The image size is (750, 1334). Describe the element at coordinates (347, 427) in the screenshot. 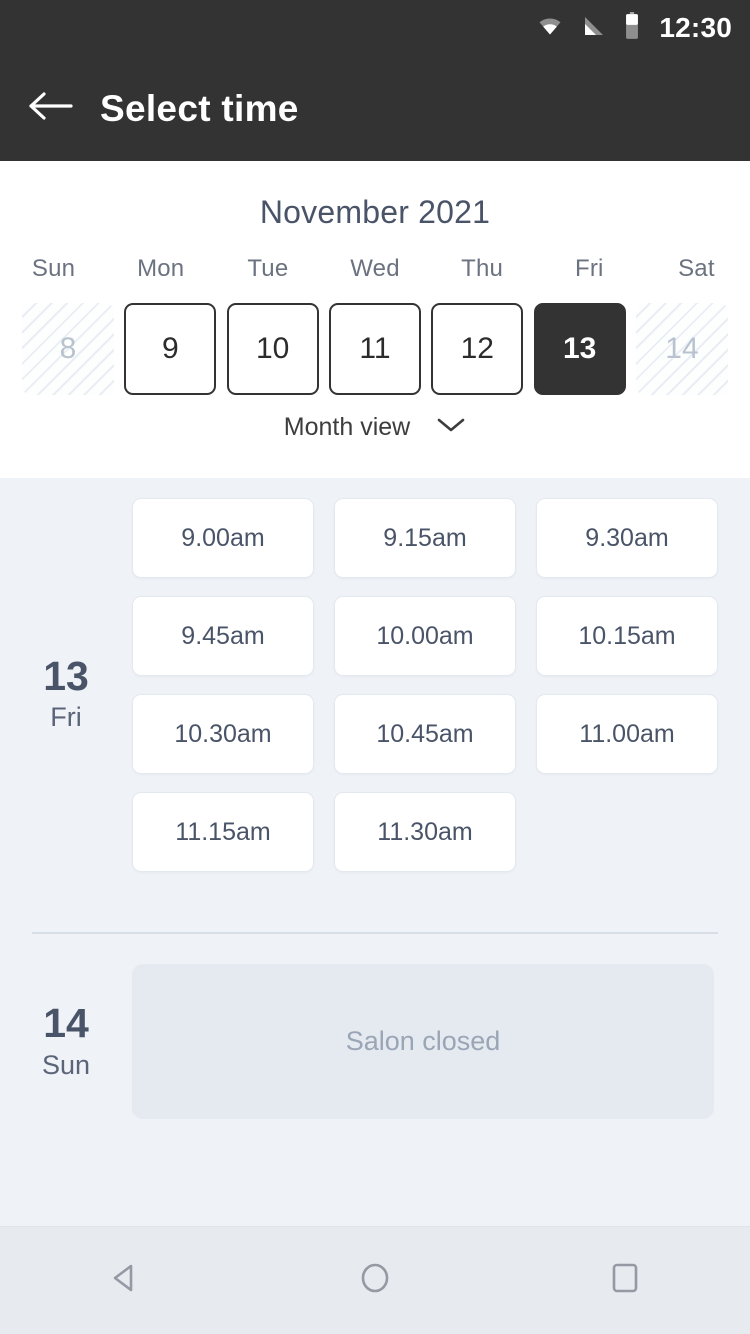

I see `month-view-label: Month view` at that location.